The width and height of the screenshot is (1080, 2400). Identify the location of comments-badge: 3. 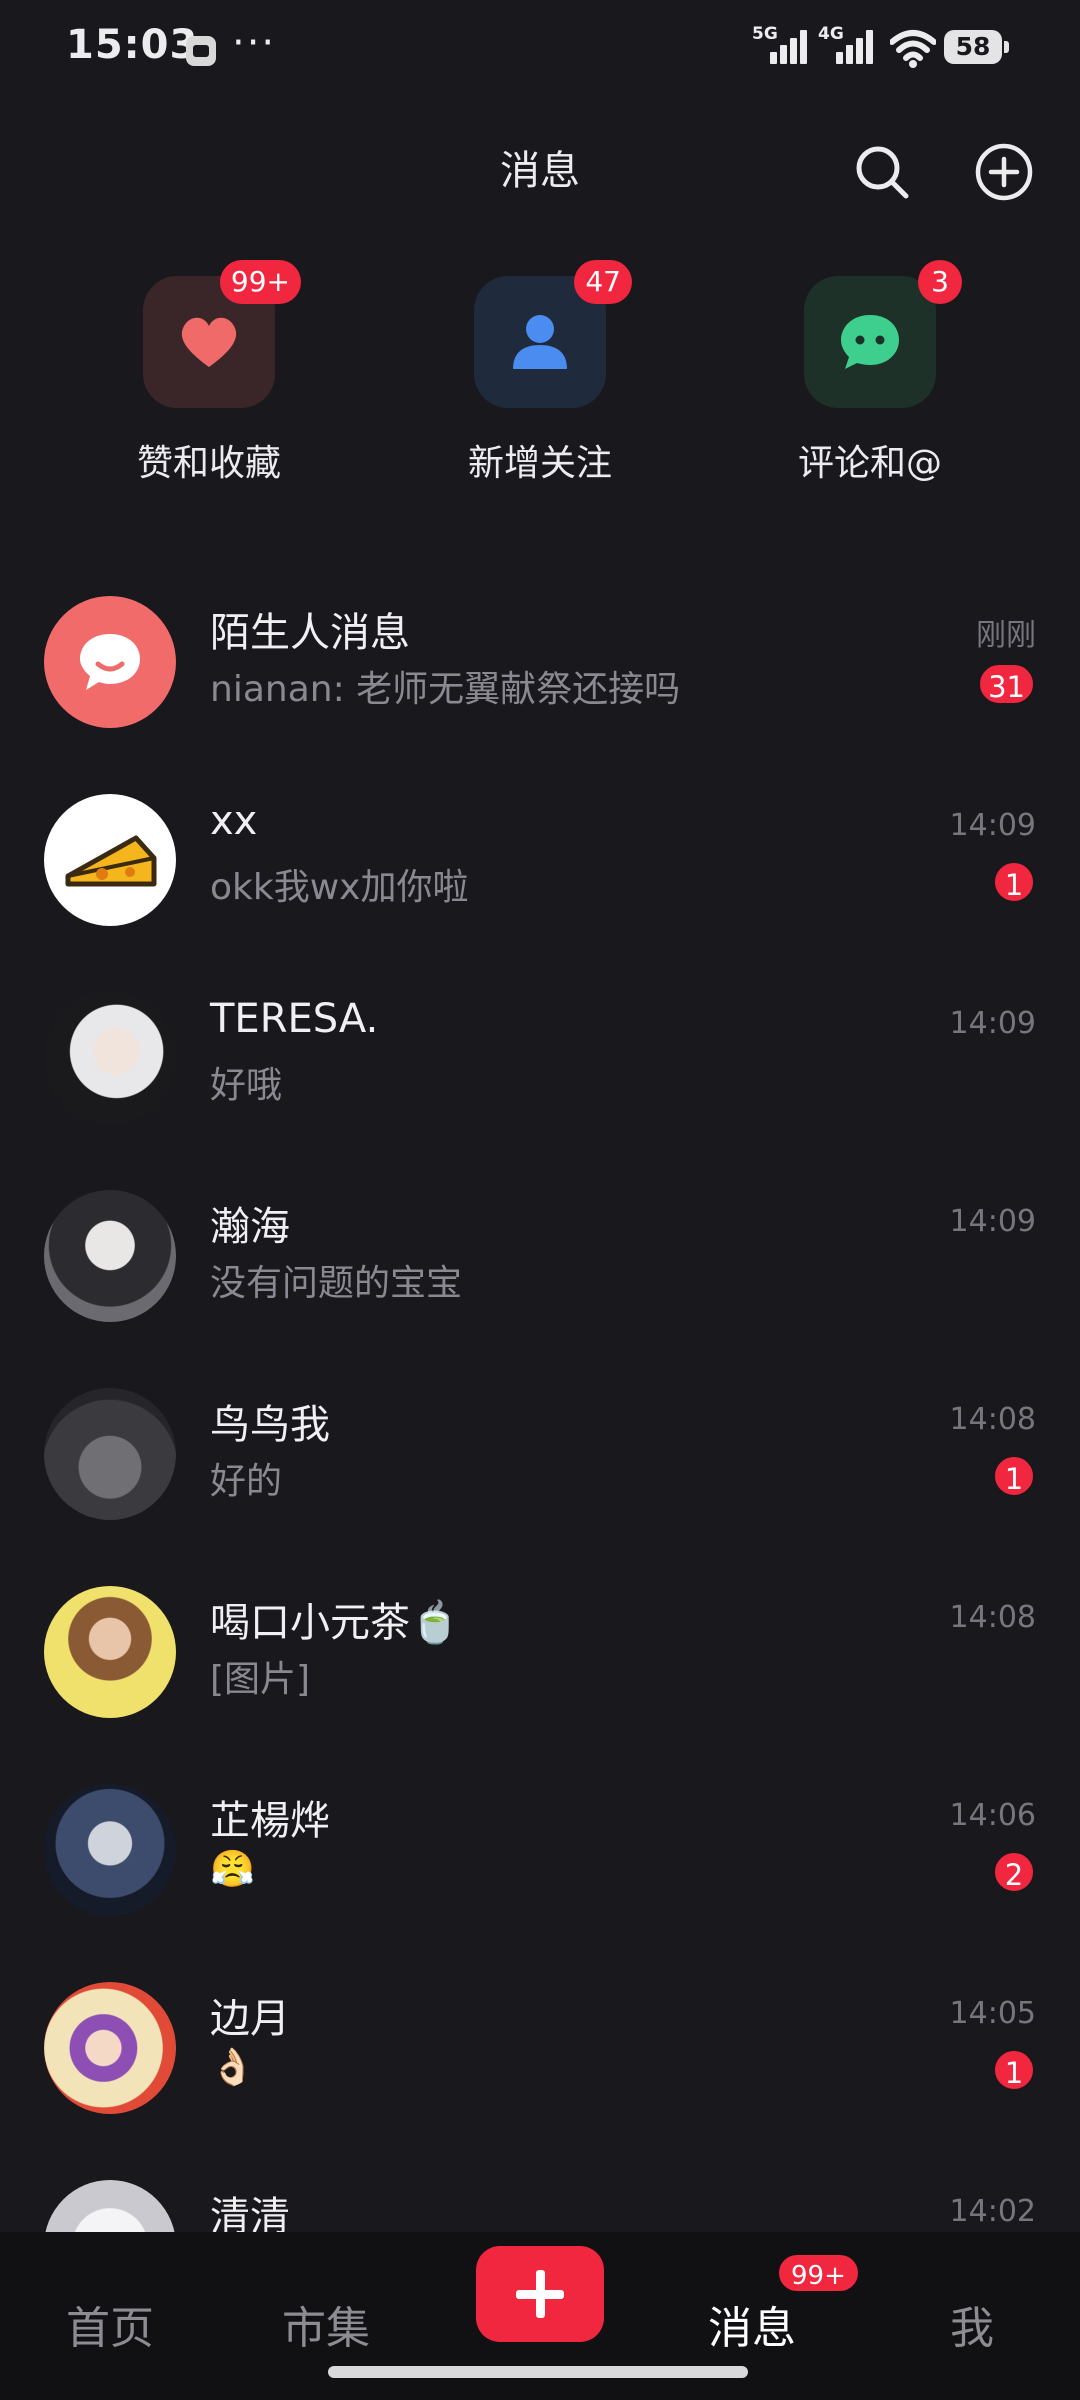
(940, 282).